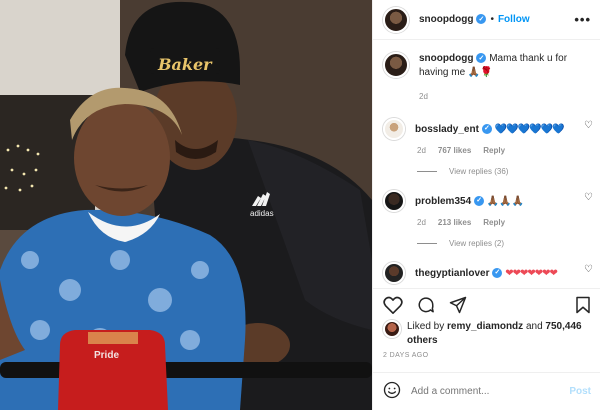  Describe the element at coordinates (446, 58) in the screenshot. I see `caption-username: snoopdogg` at that location.